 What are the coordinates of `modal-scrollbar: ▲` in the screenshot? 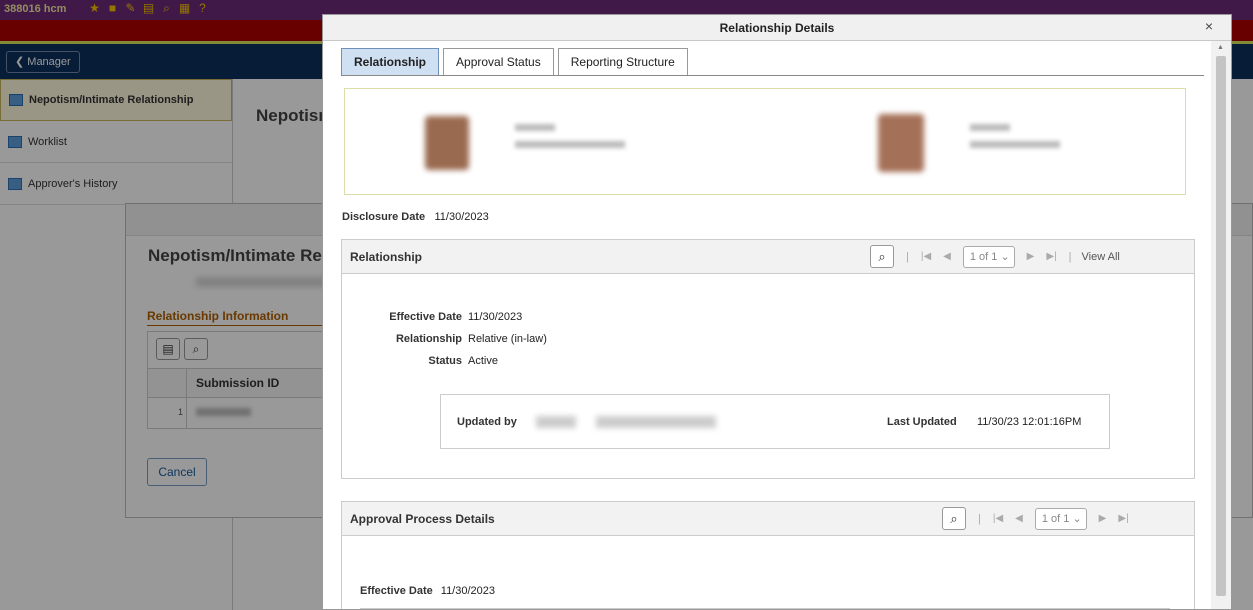 It's located at (1221, 325).